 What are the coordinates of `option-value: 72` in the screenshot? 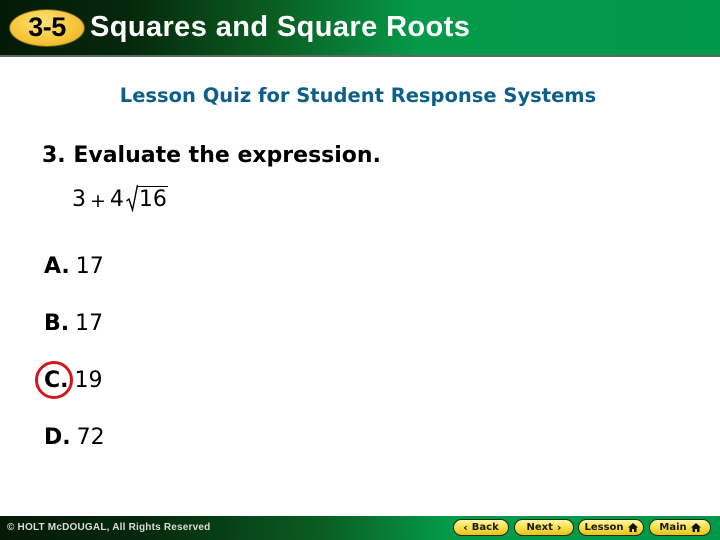 It's located at (90, 437).